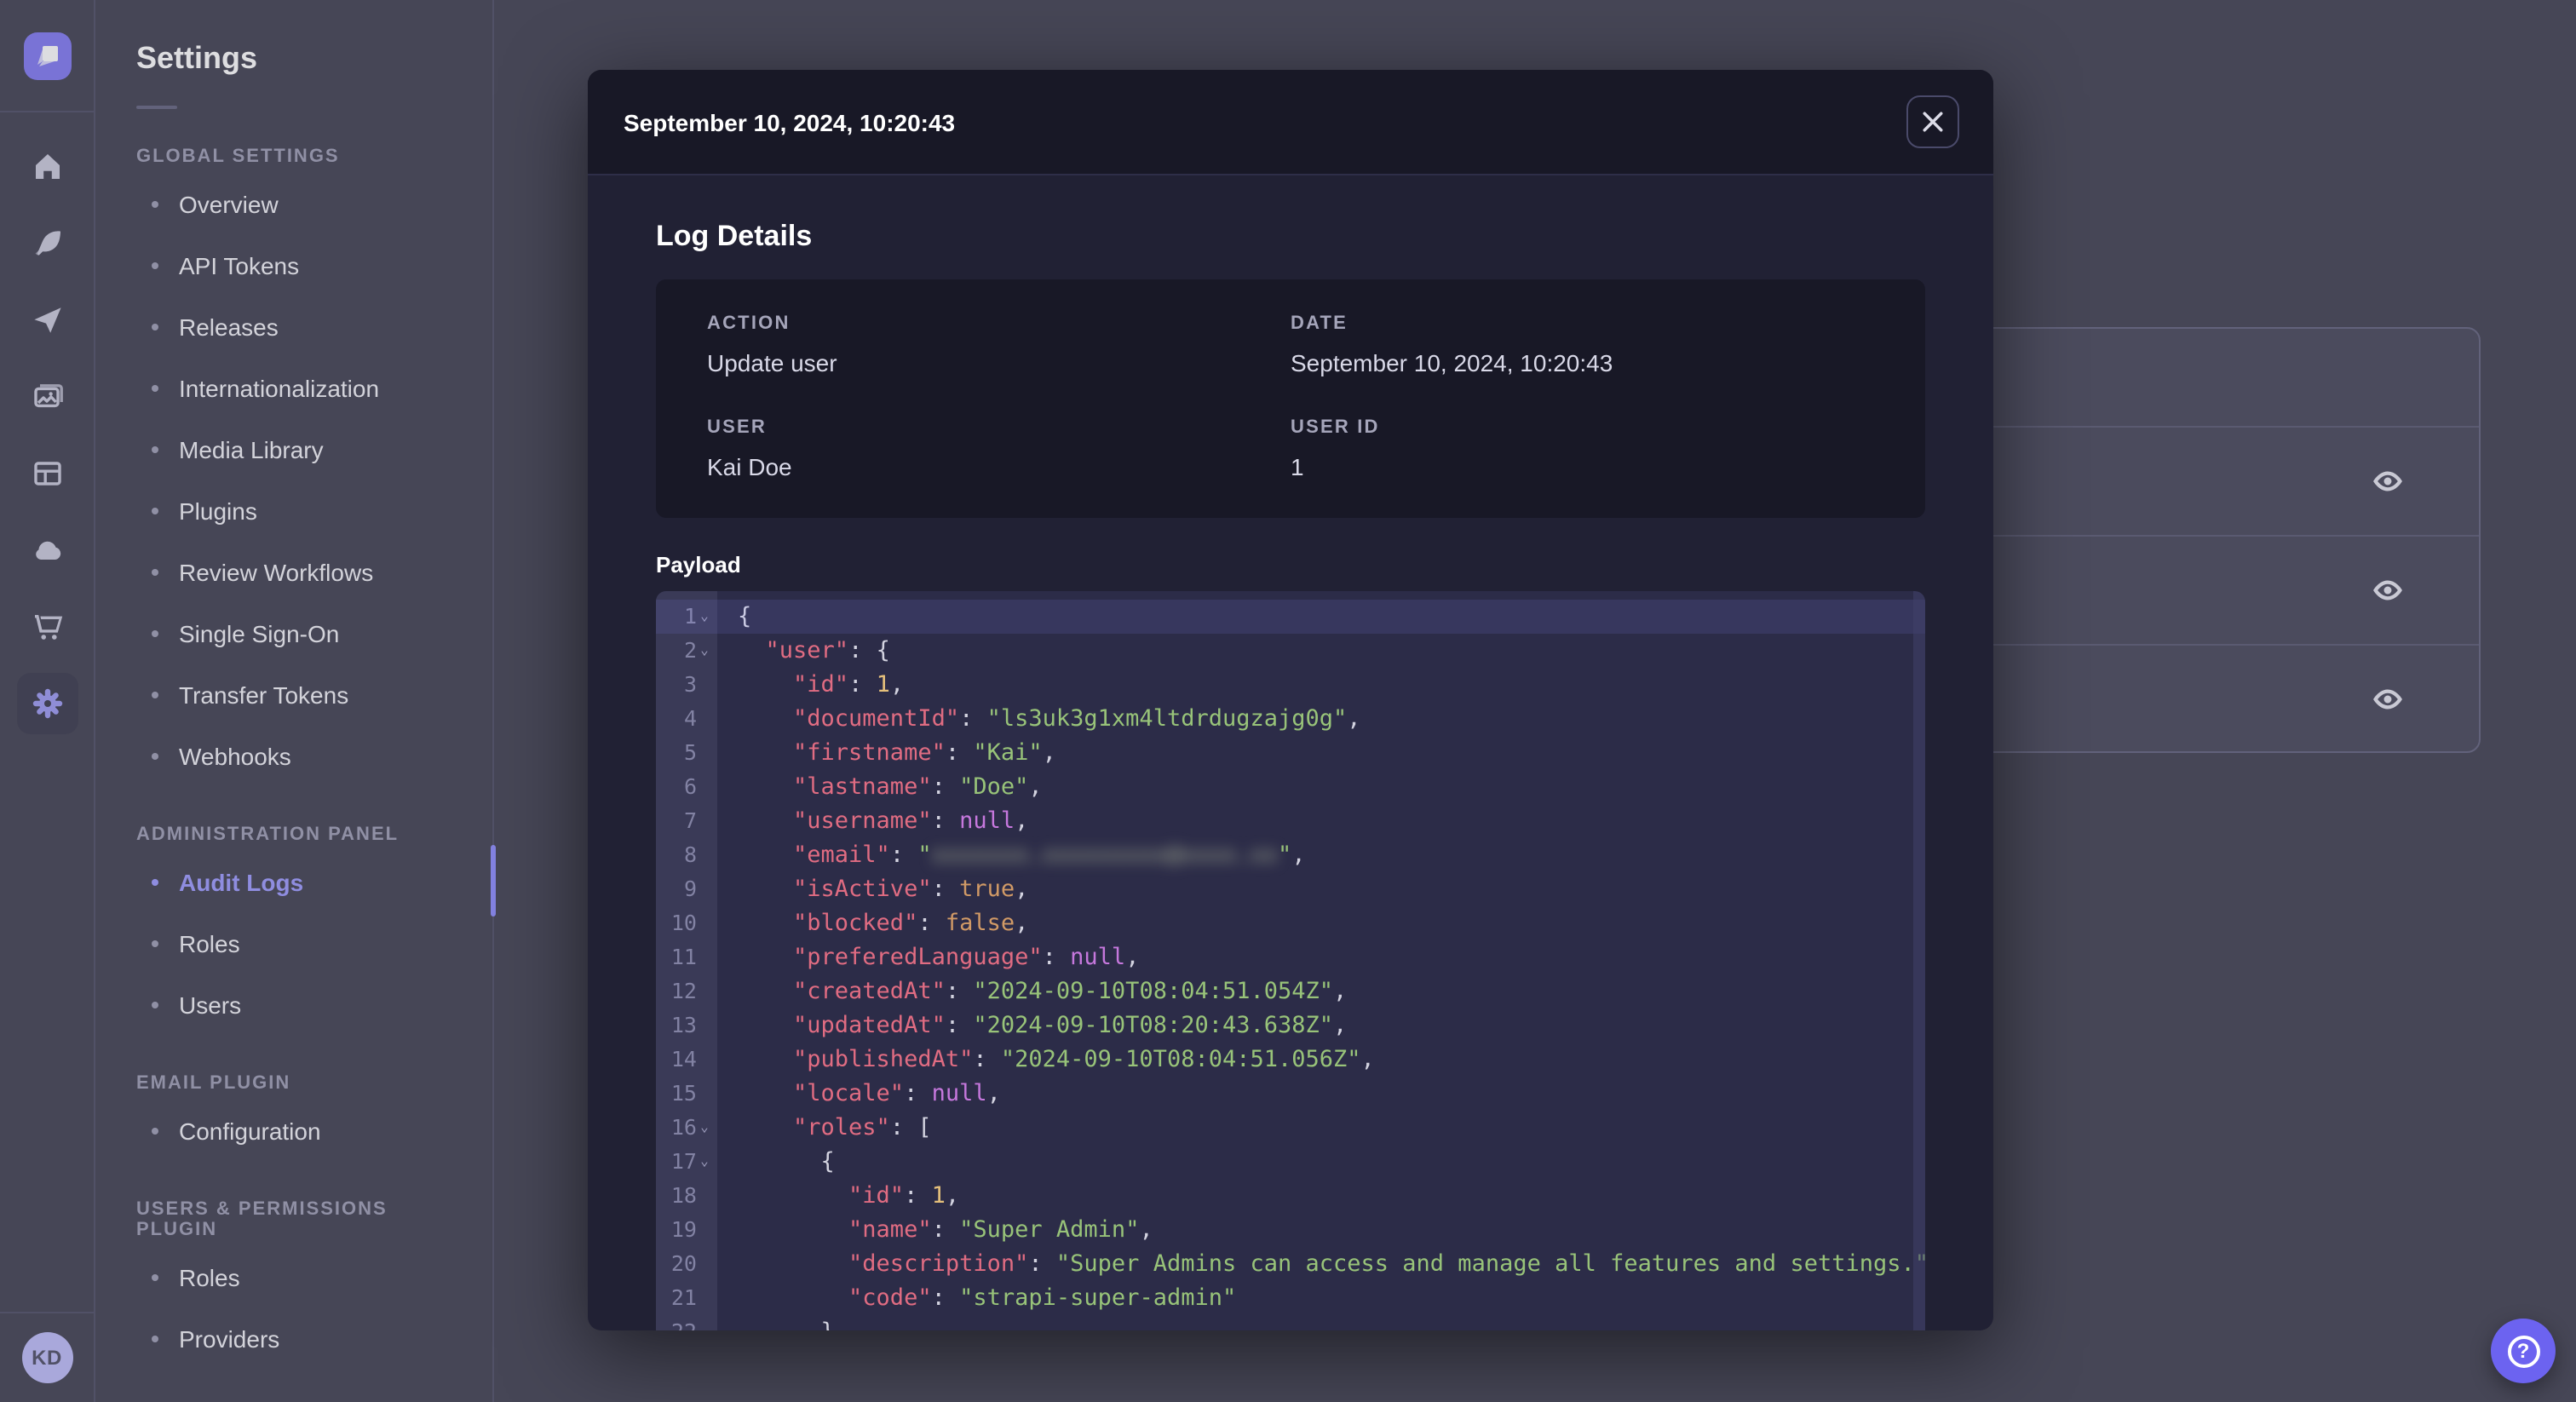 The image size is (2576, 1402). Describe the element at coordinates (737, 427) in the screenshot. I see `field-label: USER` at that location.